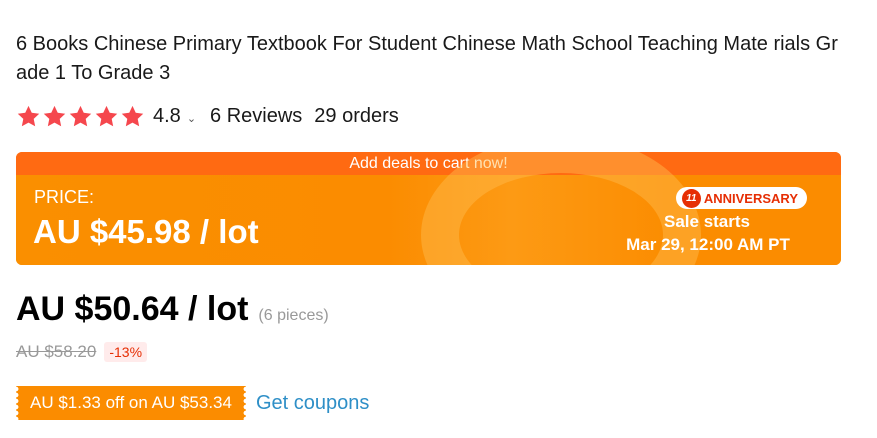 This screenshot has width=877, height=438. I want to click on orders-count: 29 orders, so click(356, 115).